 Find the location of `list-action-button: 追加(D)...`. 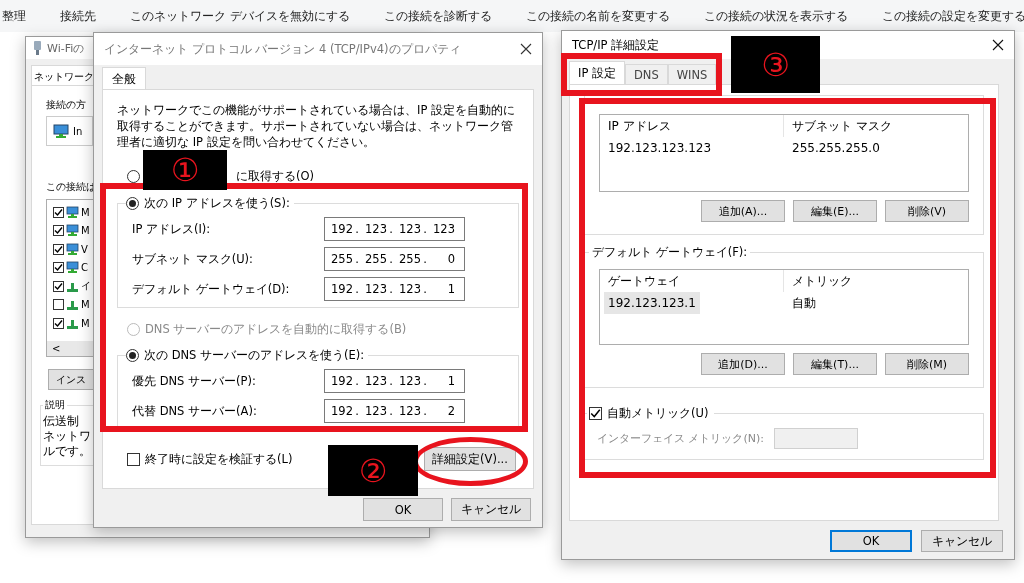

list-action-button: 追加(D)... is located at coordinates (743, 364).